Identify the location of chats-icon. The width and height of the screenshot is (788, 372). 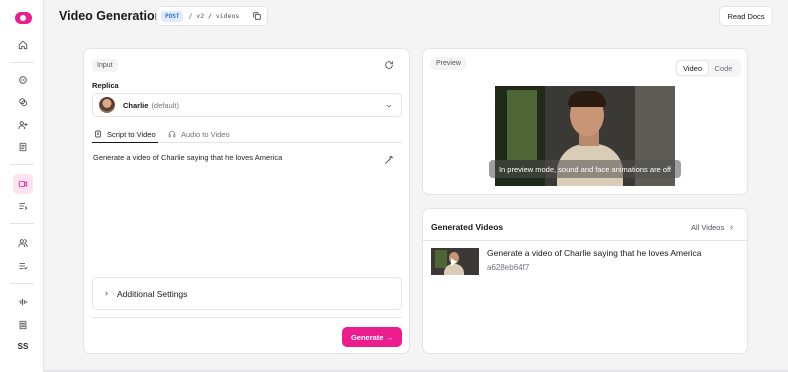
(23, 102).